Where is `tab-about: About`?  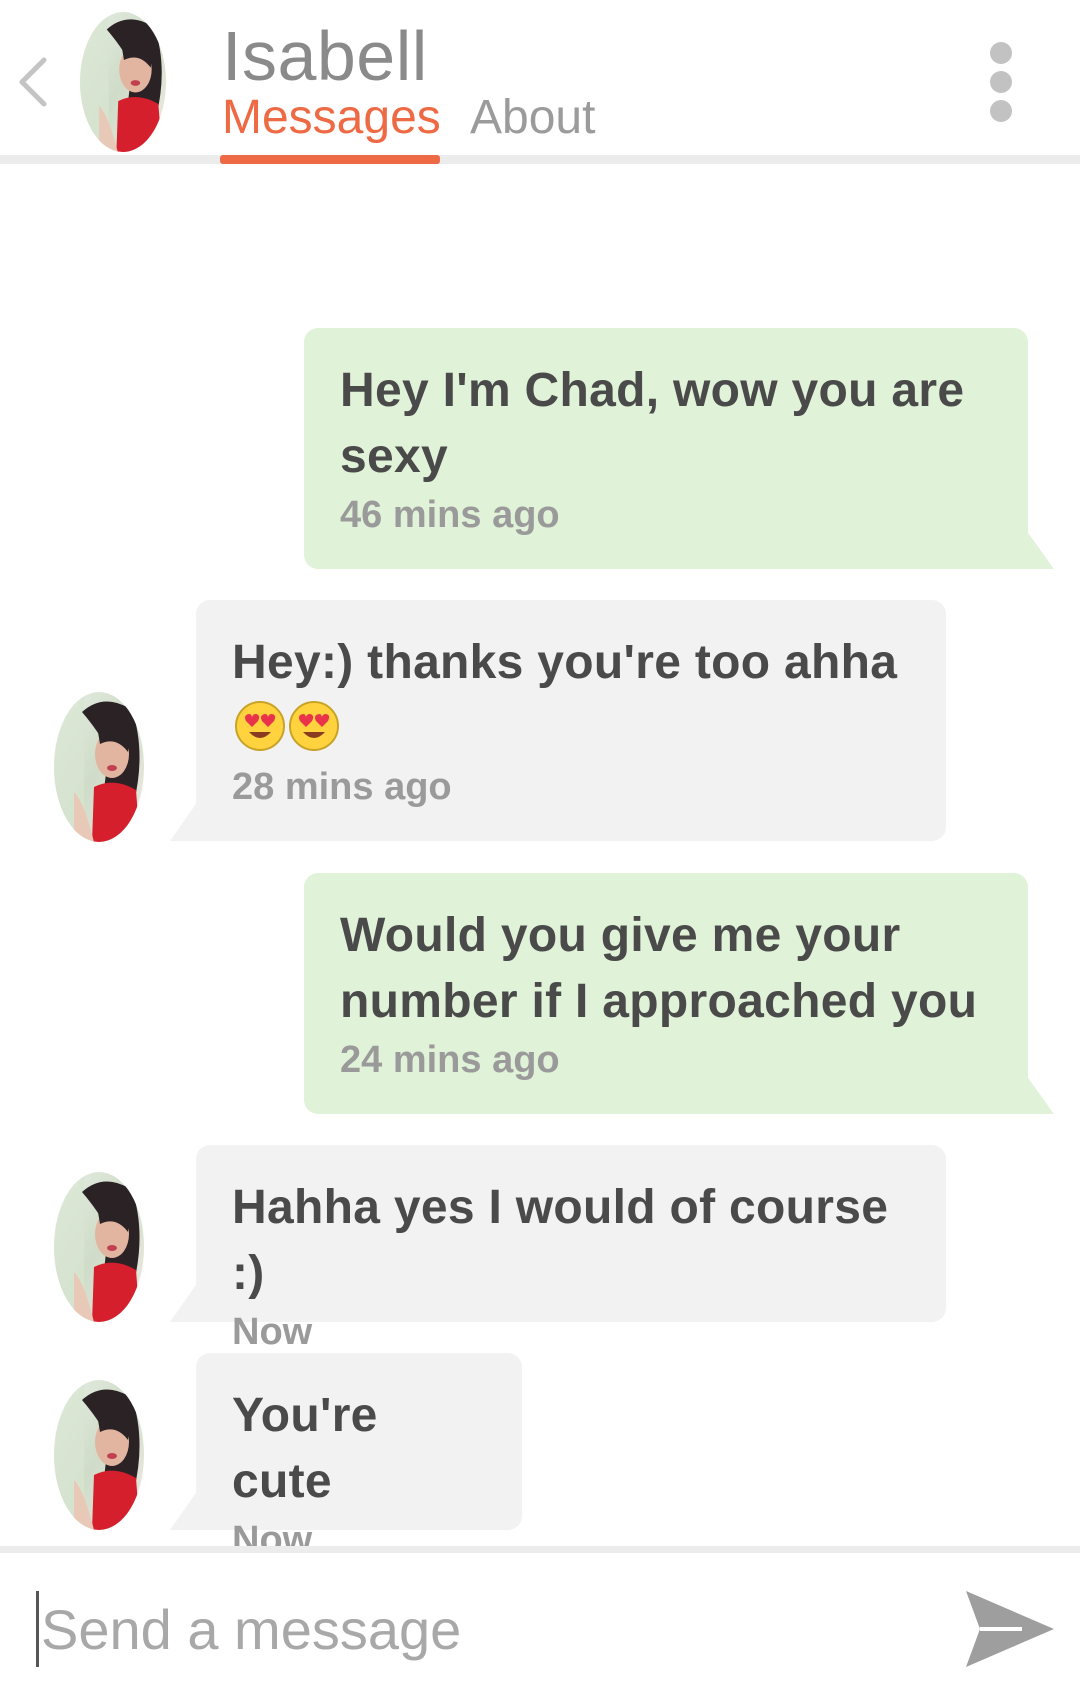 tab-about: About is located at coordinates (532, 118).